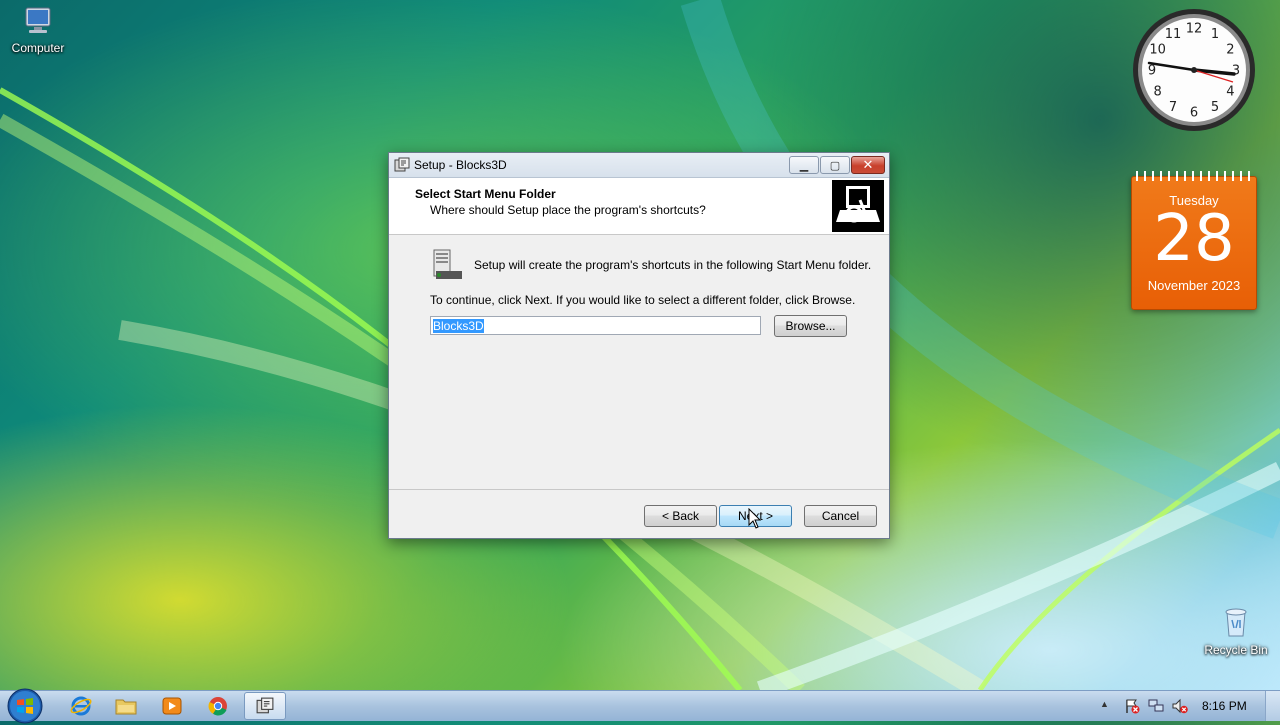 The image size is (1280, 725). Describe the element at coordinates (1157, 92) in the screenshot. I see `clock-numeral: 8` at that location.